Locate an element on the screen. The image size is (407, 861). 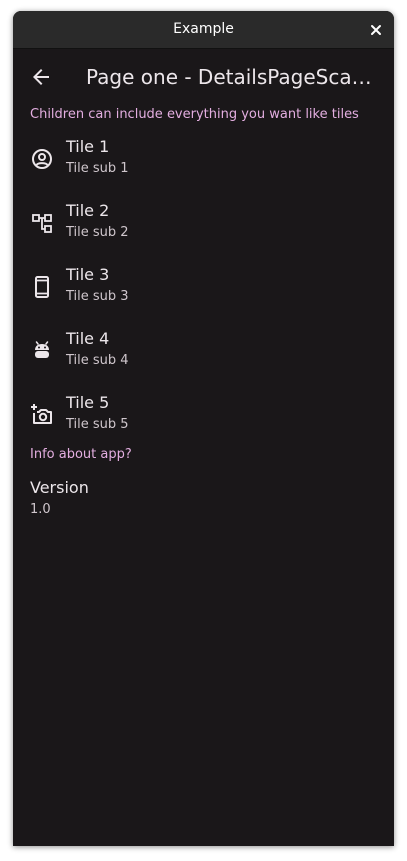
tile-title: Tile 2 is located at coordinates (88, 210).